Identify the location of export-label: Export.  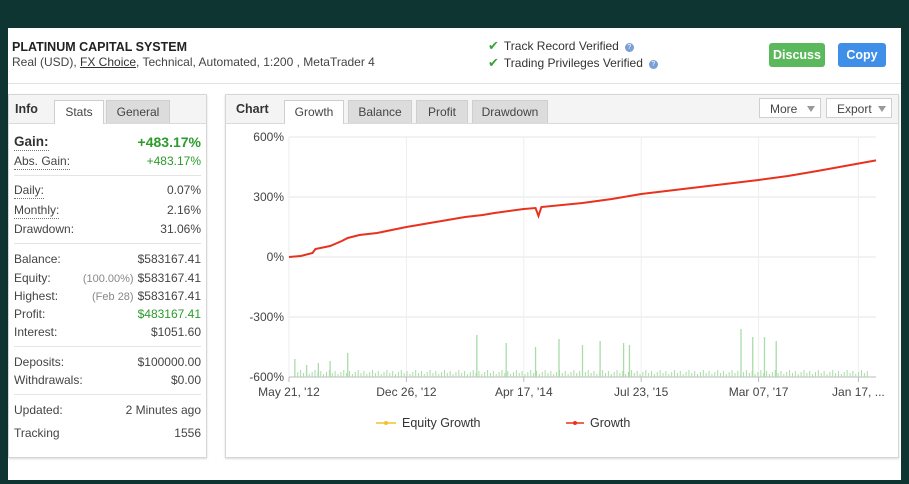
(854, 109).